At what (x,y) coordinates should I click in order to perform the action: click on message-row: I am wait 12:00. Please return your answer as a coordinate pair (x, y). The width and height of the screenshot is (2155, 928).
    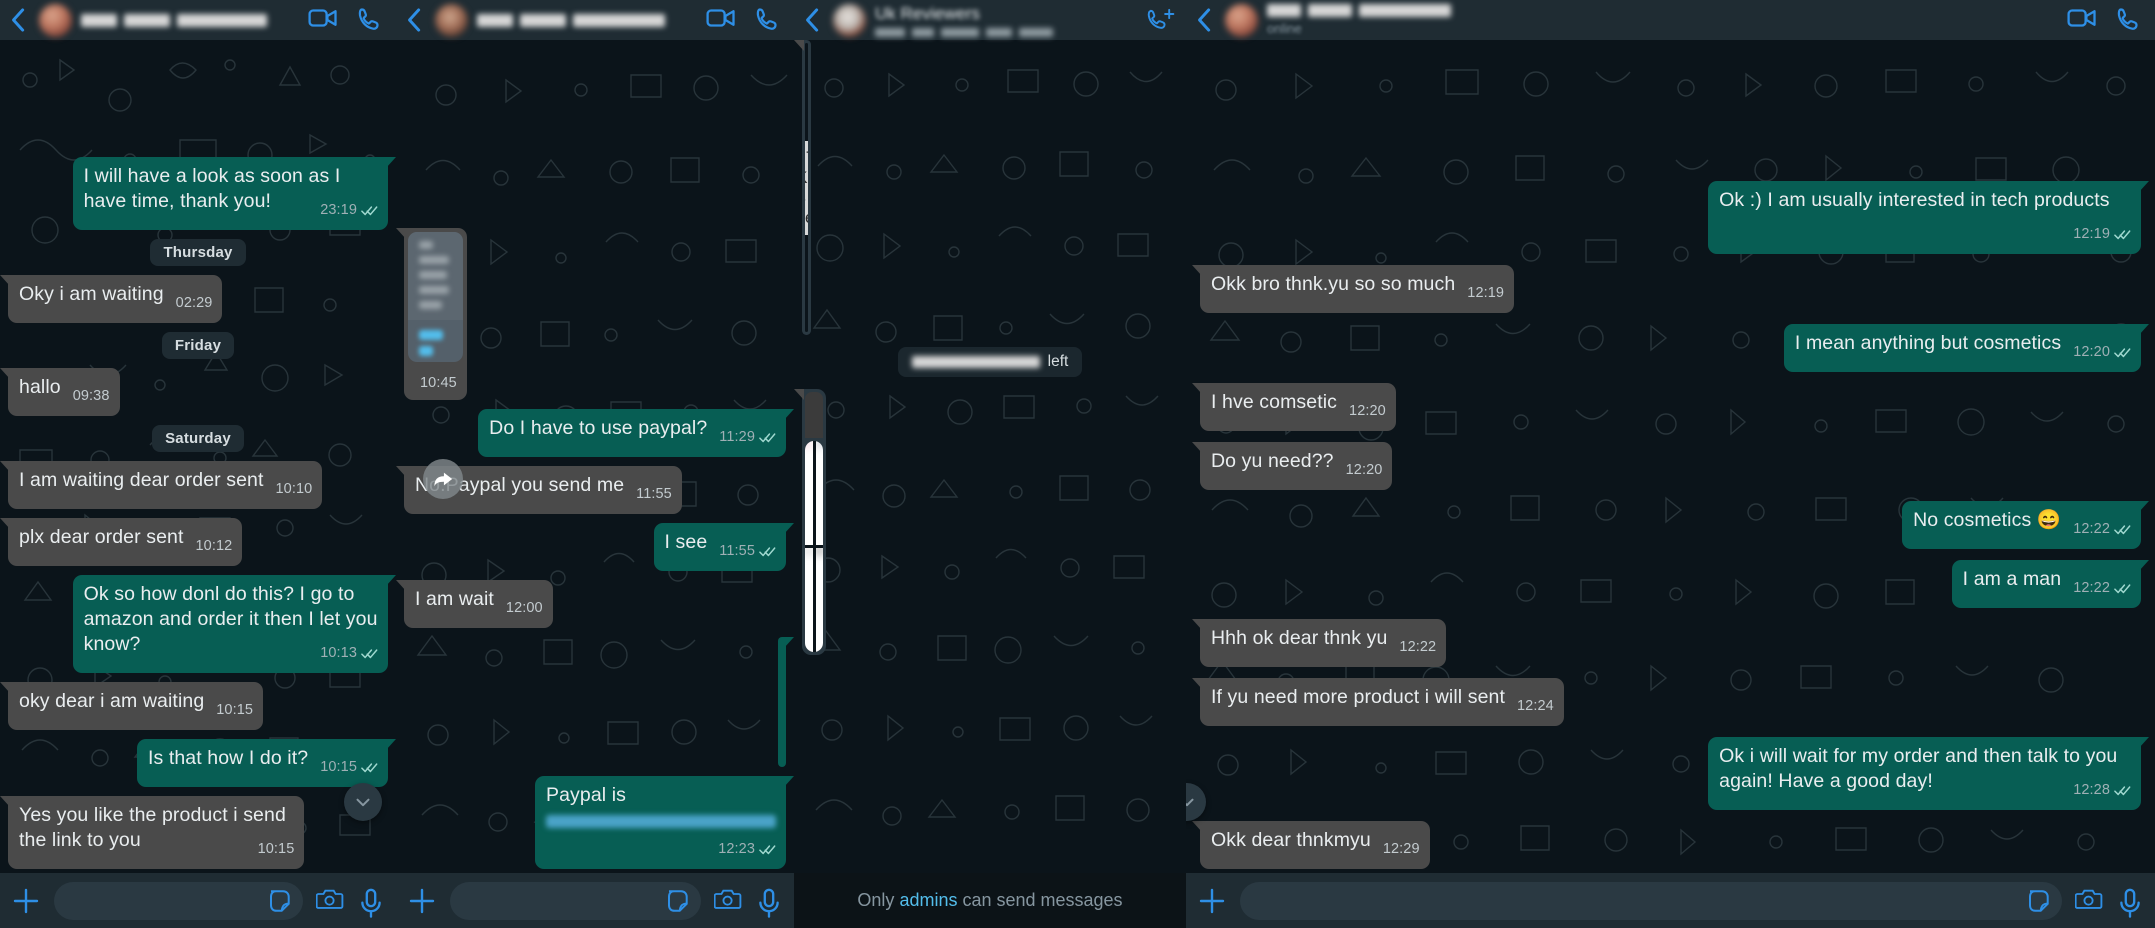
    Looking at the image, I should click on (591, 604).